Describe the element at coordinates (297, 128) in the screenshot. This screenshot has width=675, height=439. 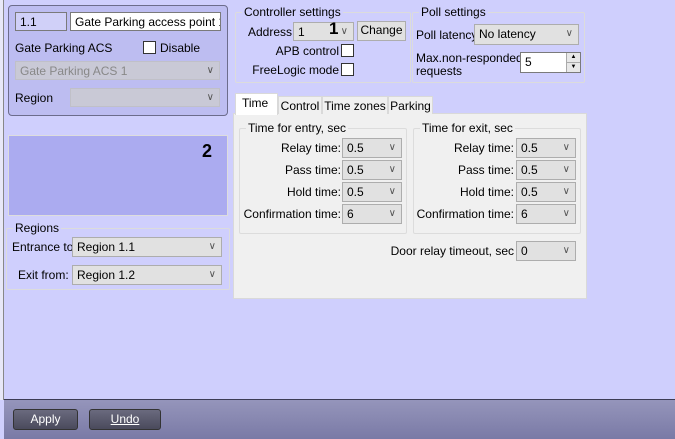
I see `entry-time-title: Time for entry, sec` at that location.